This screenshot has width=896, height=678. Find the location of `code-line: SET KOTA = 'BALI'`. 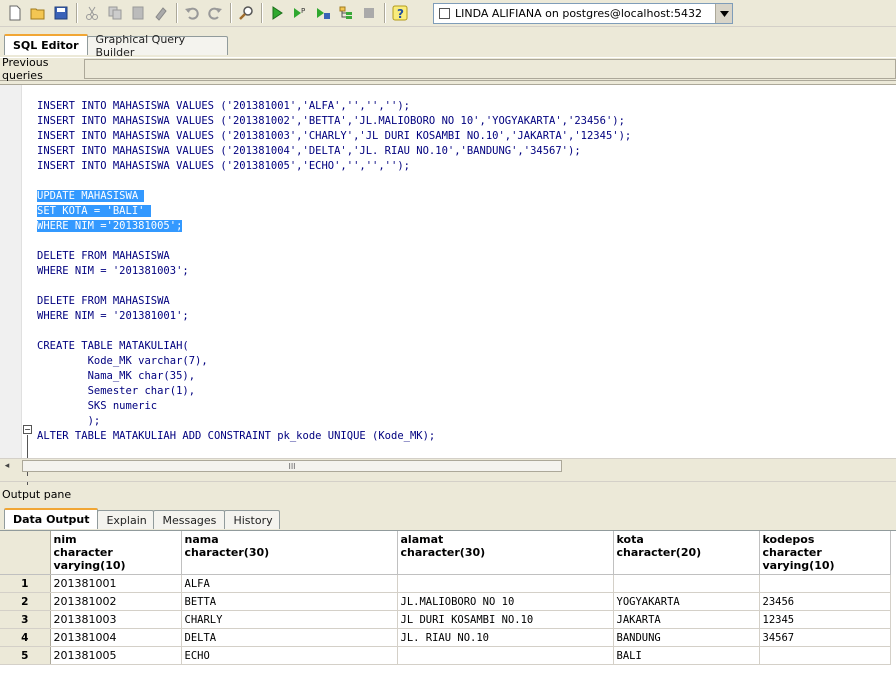

code-line: SET KOTA = 'BALI' is located at coordinates (334, 211).